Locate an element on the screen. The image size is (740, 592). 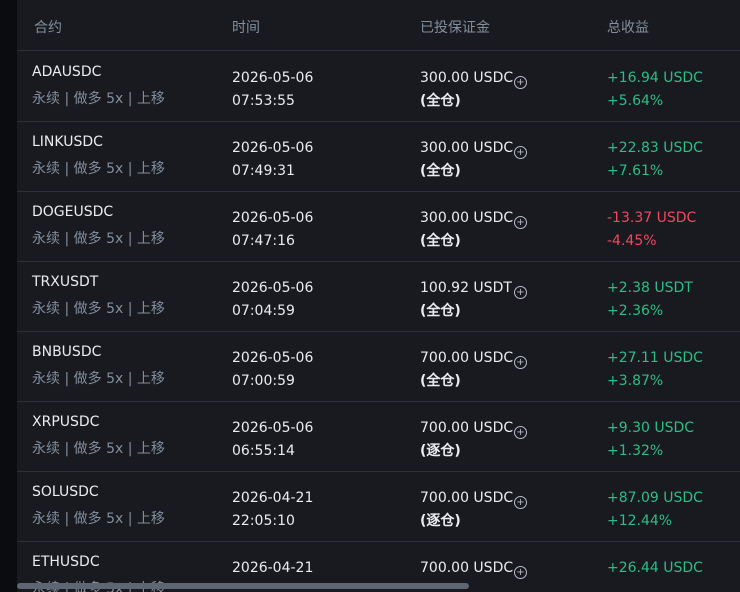
open-time: 07:47:16 is located at coordinates (263, 241).